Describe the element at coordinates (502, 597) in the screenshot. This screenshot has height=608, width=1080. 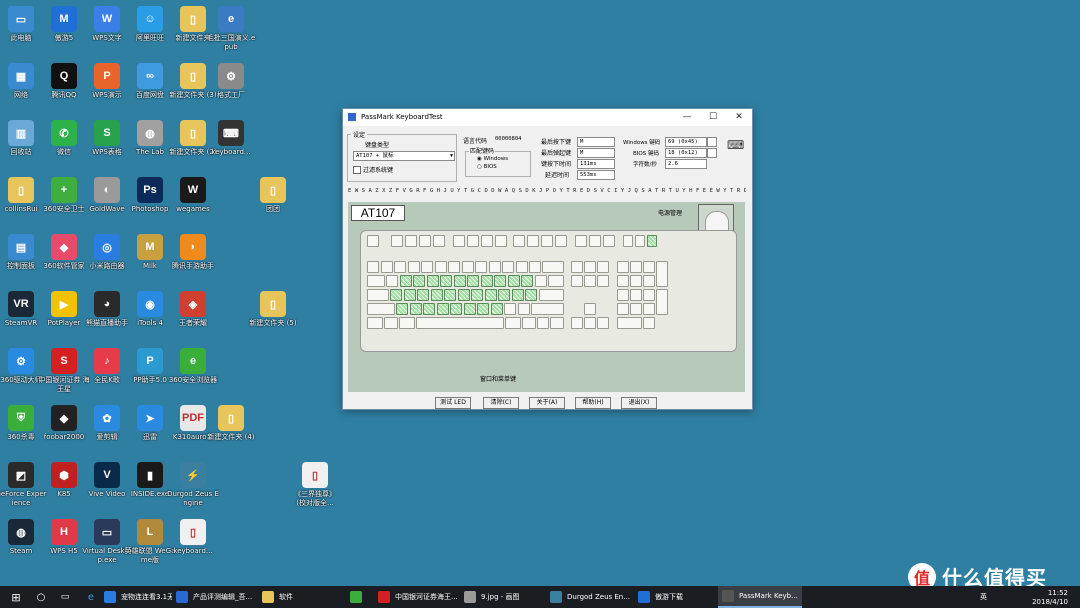
I see `taskbar-item: 9.jpg - 画图` at that location.